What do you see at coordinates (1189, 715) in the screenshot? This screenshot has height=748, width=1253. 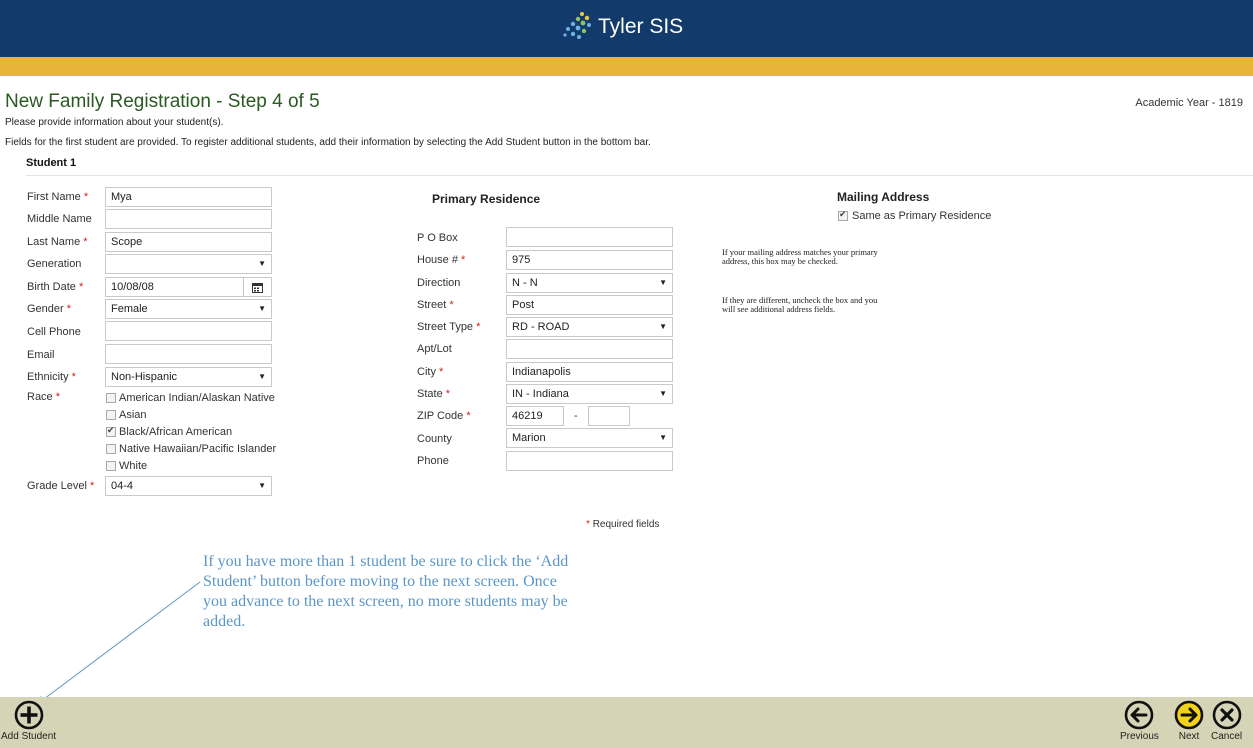 I see `arrow-right-circle-icon` at bounding box center [1189, 715].